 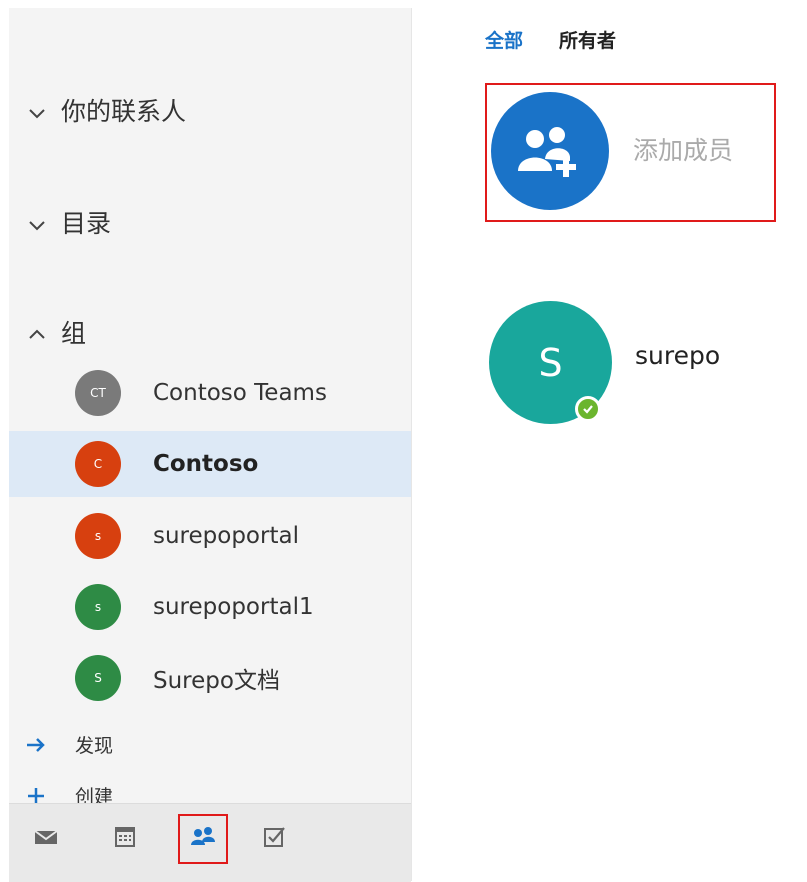 What do you see at coordinates (587, 39) in the screenshot?
I see `tab-owners: 所有者` at bounding box center [587, 39].